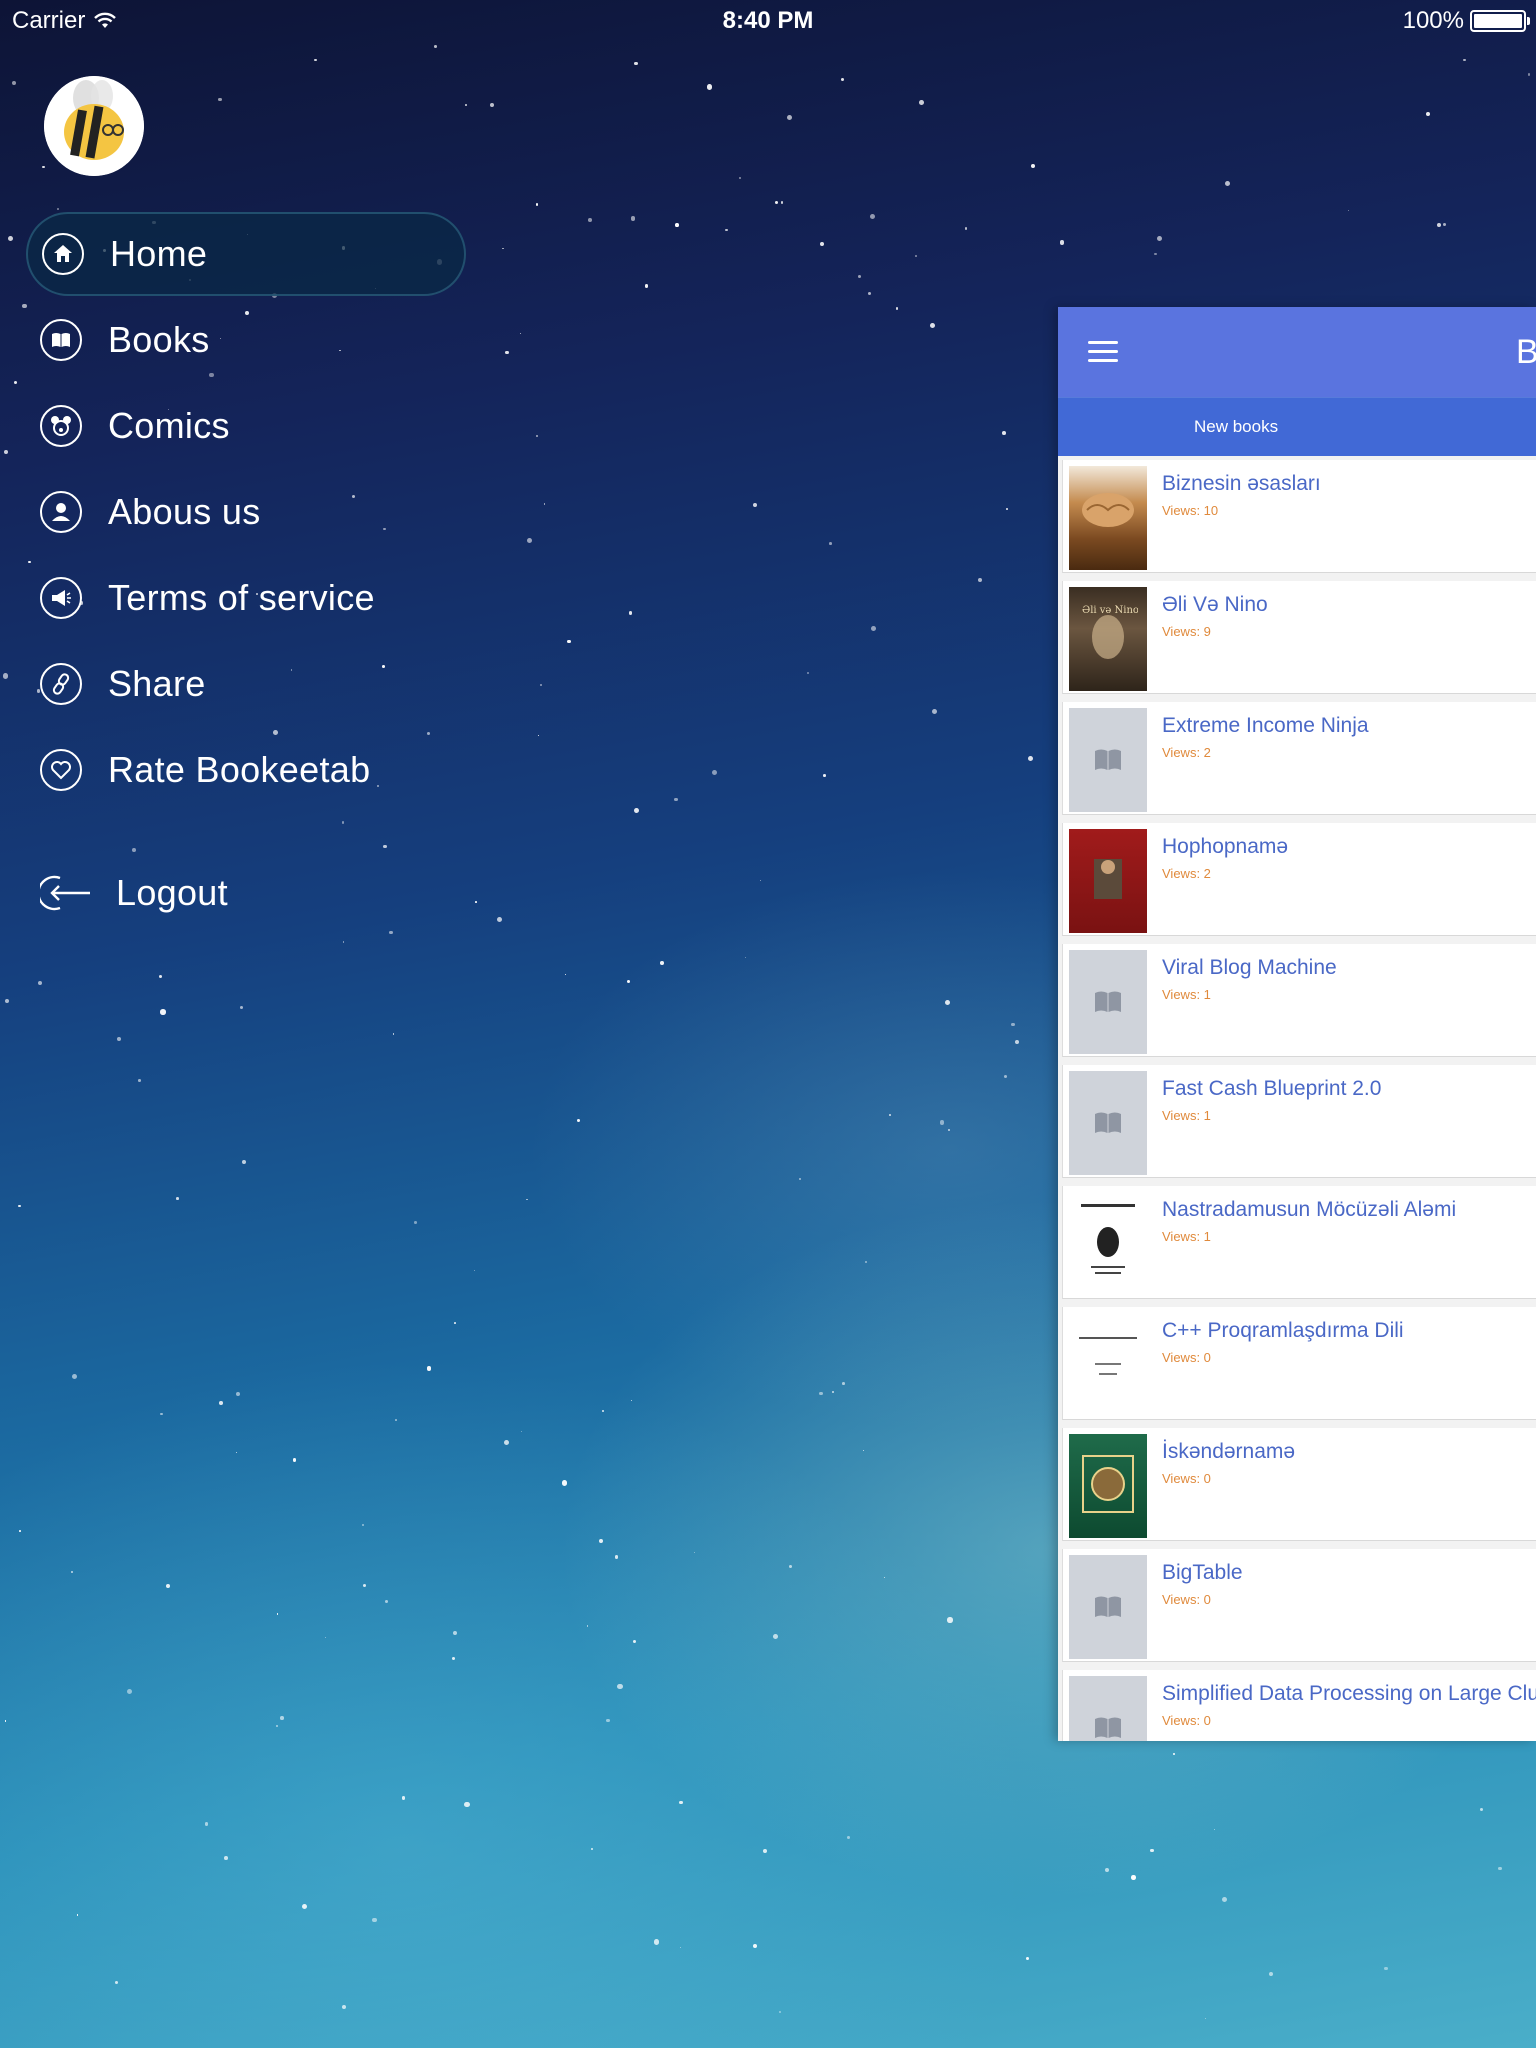 Image resolution: width=1536 pixels, height=2048 pixels. Describe the element at coordinates (61, 598) in the screenshot. I see `megaphone-icon` at that location.